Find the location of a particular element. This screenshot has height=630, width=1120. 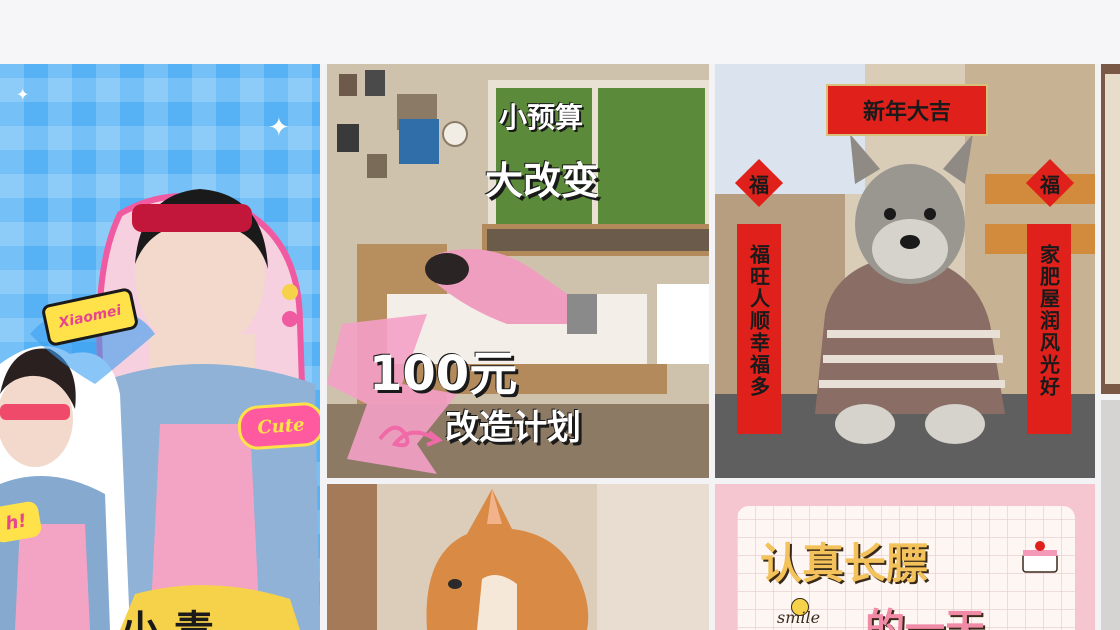

cat-photo is located at coordinates (518, 557).